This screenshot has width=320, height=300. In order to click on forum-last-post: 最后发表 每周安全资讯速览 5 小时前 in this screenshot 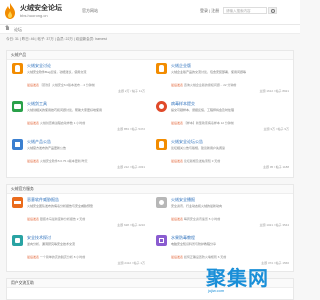, I will do `click(231, 219)`.